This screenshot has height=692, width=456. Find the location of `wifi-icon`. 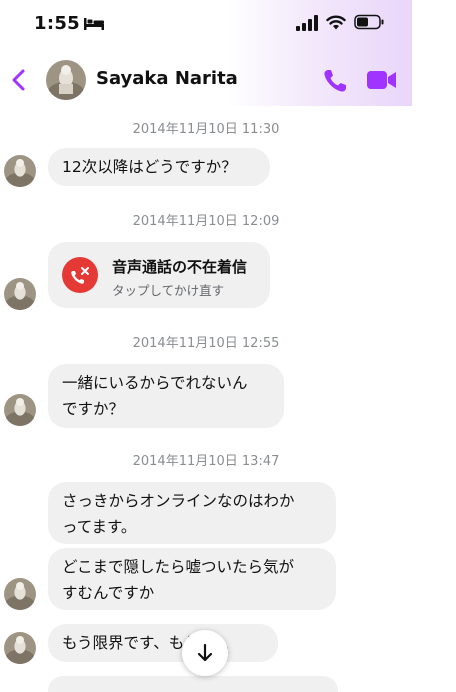

wifi-icon is located at coordinates (336, 22).